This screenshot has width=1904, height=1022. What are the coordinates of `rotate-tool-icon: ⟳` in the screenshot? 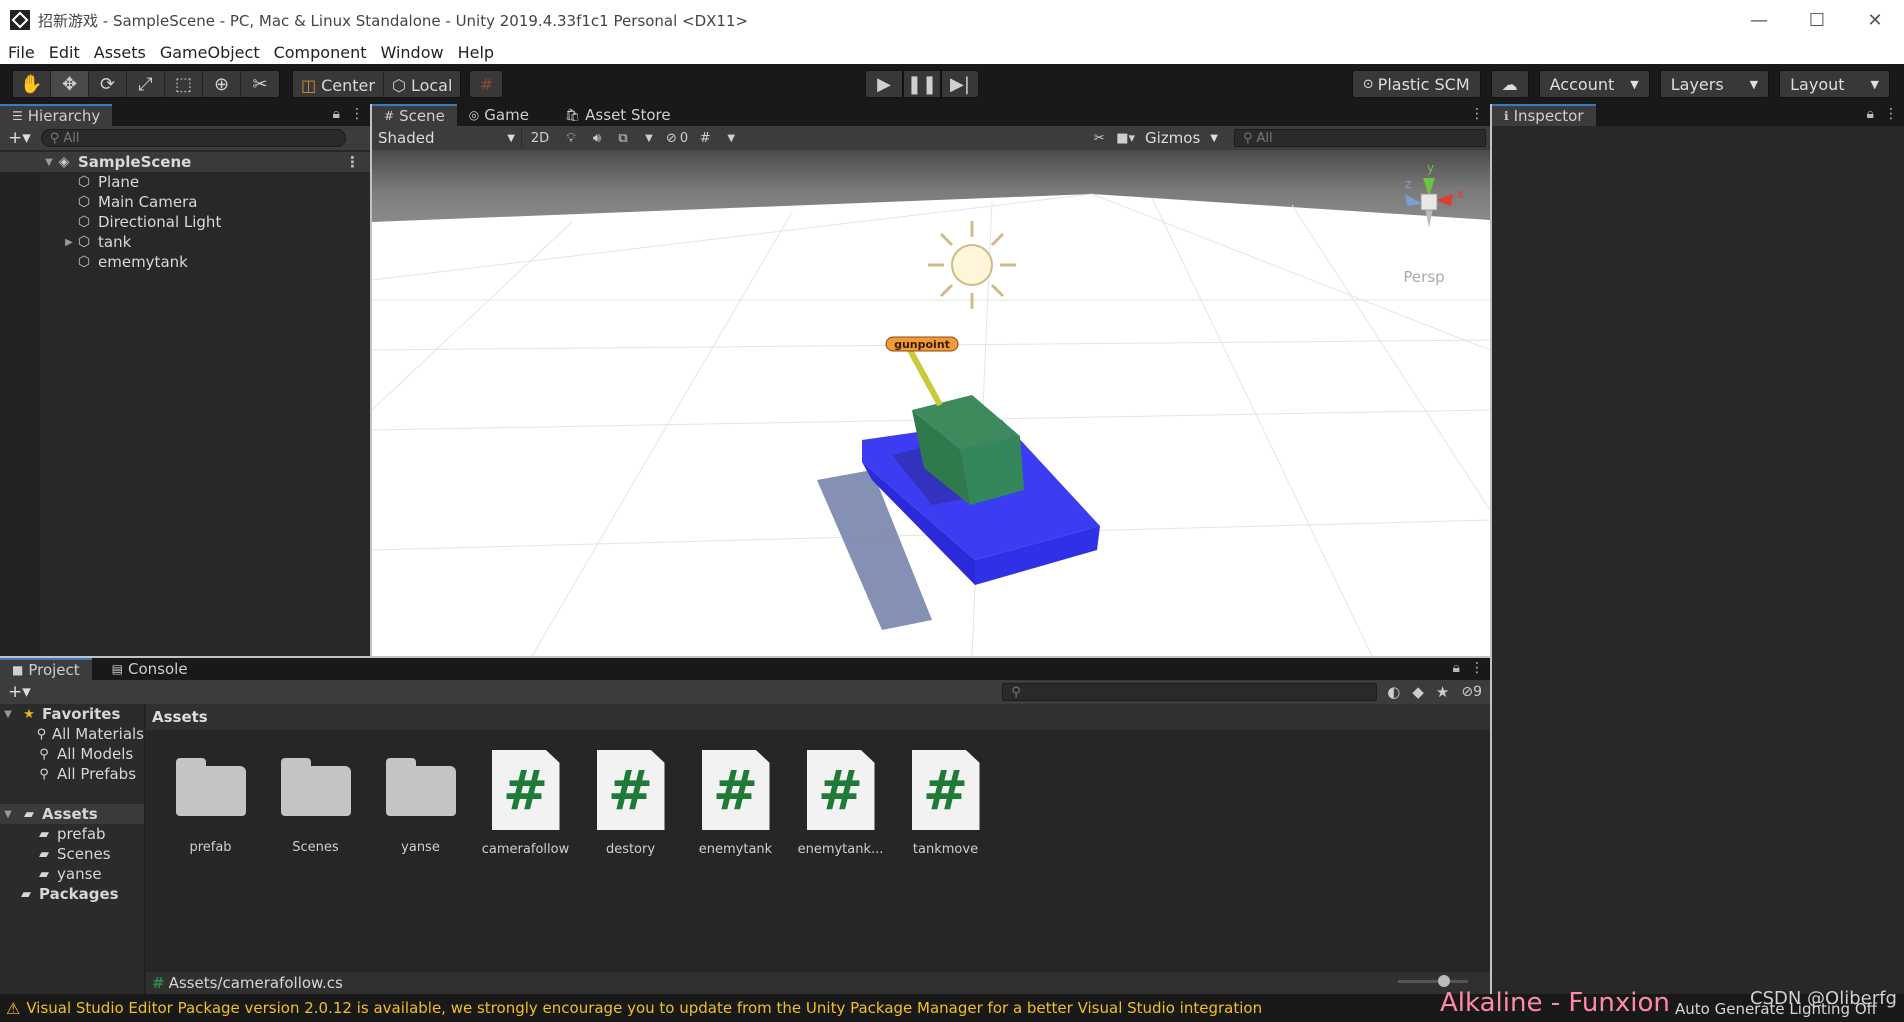 It's located at (108, 84).